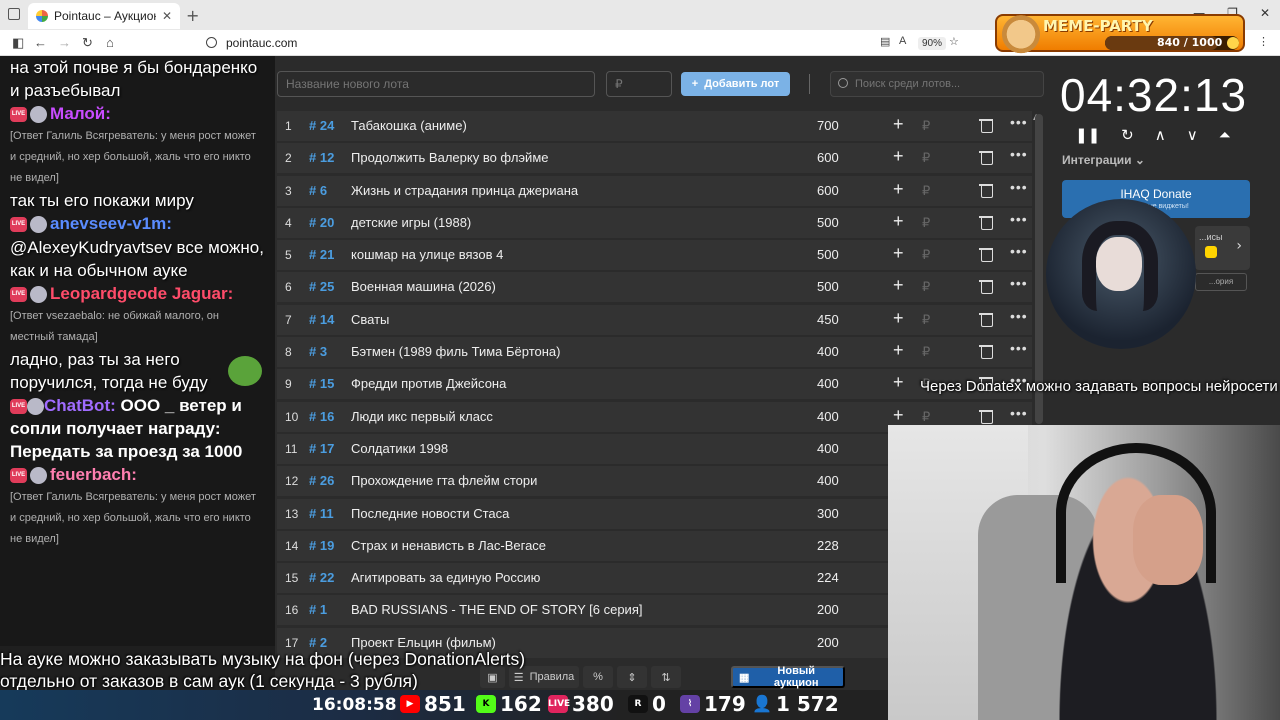 The height and width of the screenshot is (720, 1280). I want to click on integration-logo-icon, so click(1211, 252).